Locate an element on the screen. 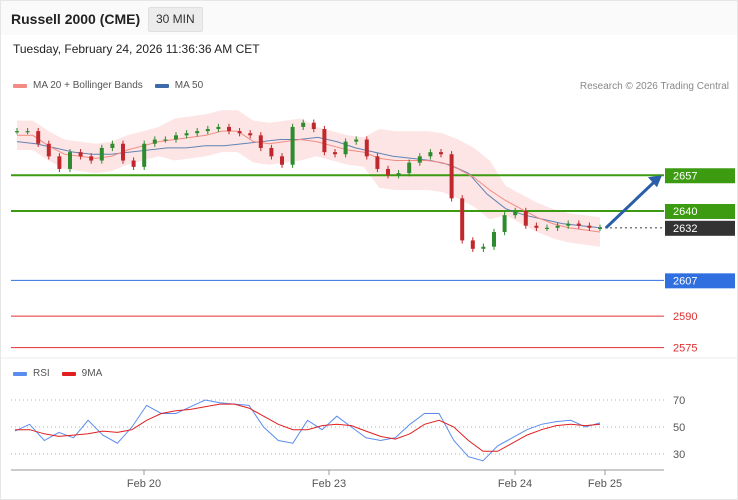 Image resolution: width=738 pixels, height=500 pixels. last-price-label: 2632 is located at coordinates (685, 229).